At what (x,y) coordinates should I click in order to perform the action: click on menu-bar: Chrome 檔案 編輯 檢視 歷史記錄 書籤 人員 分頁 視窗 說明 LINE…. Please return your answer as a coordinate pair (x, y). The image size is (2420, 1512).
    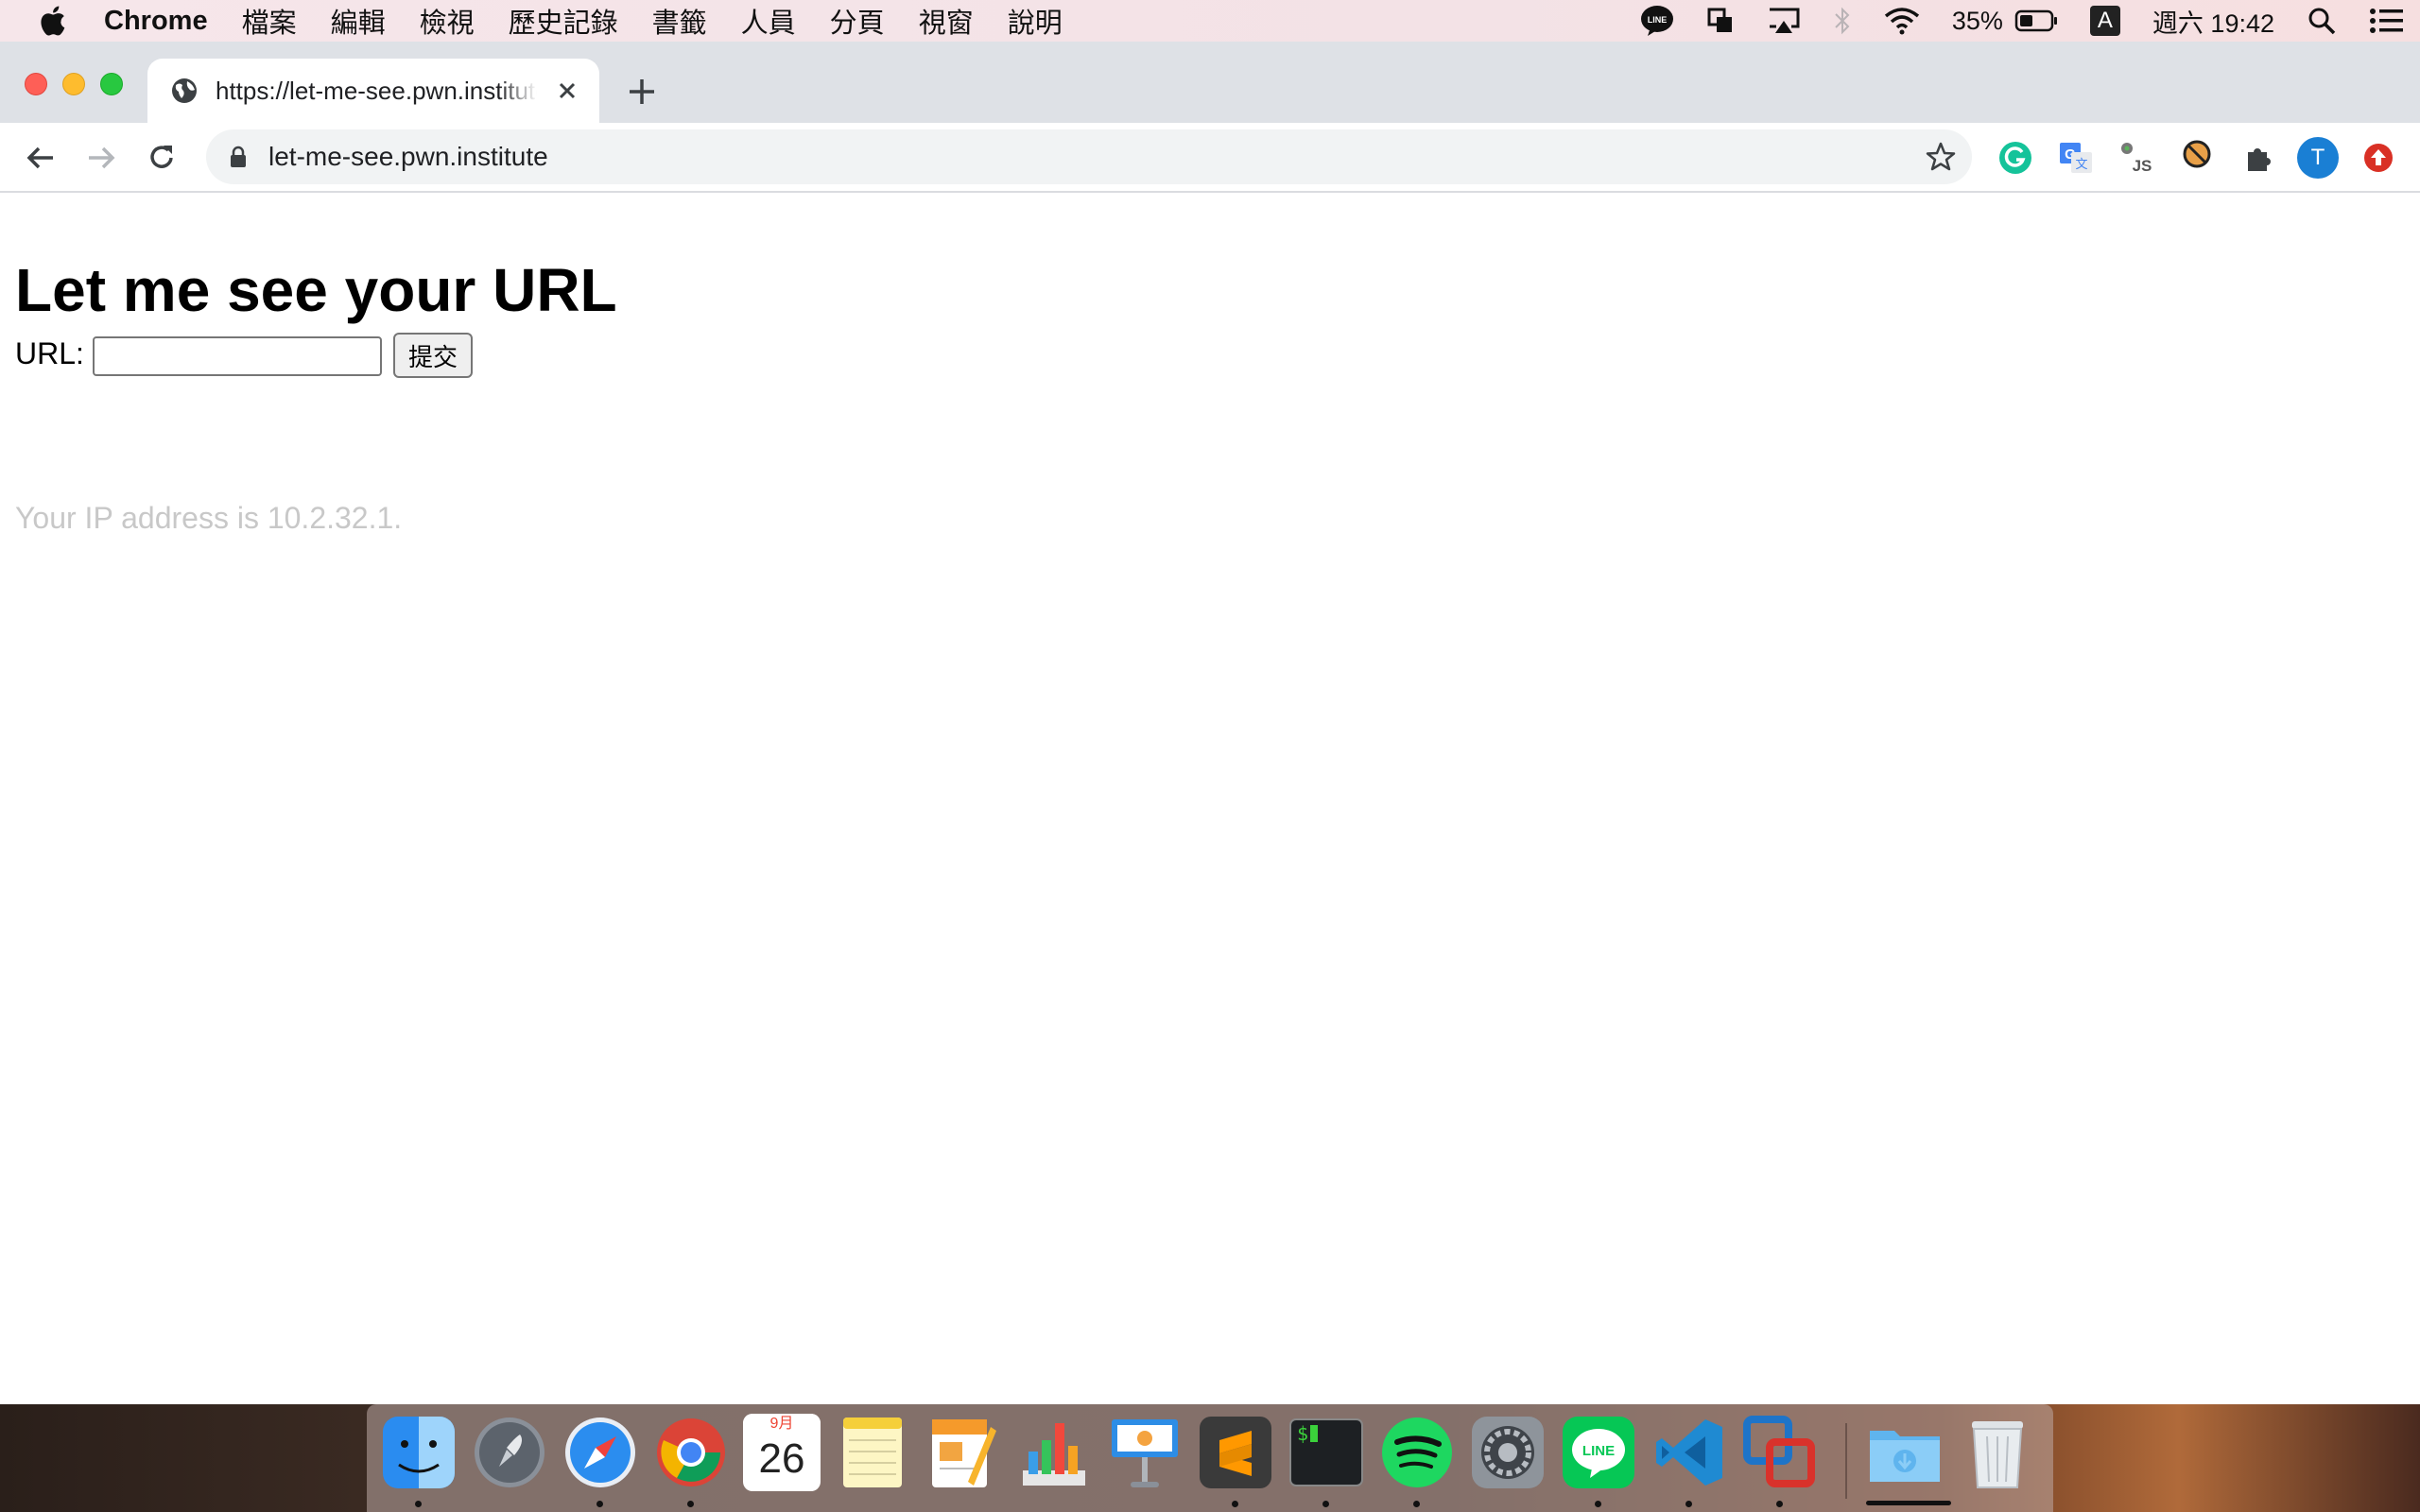
    Looking at the image, I should click on (1210, 21).